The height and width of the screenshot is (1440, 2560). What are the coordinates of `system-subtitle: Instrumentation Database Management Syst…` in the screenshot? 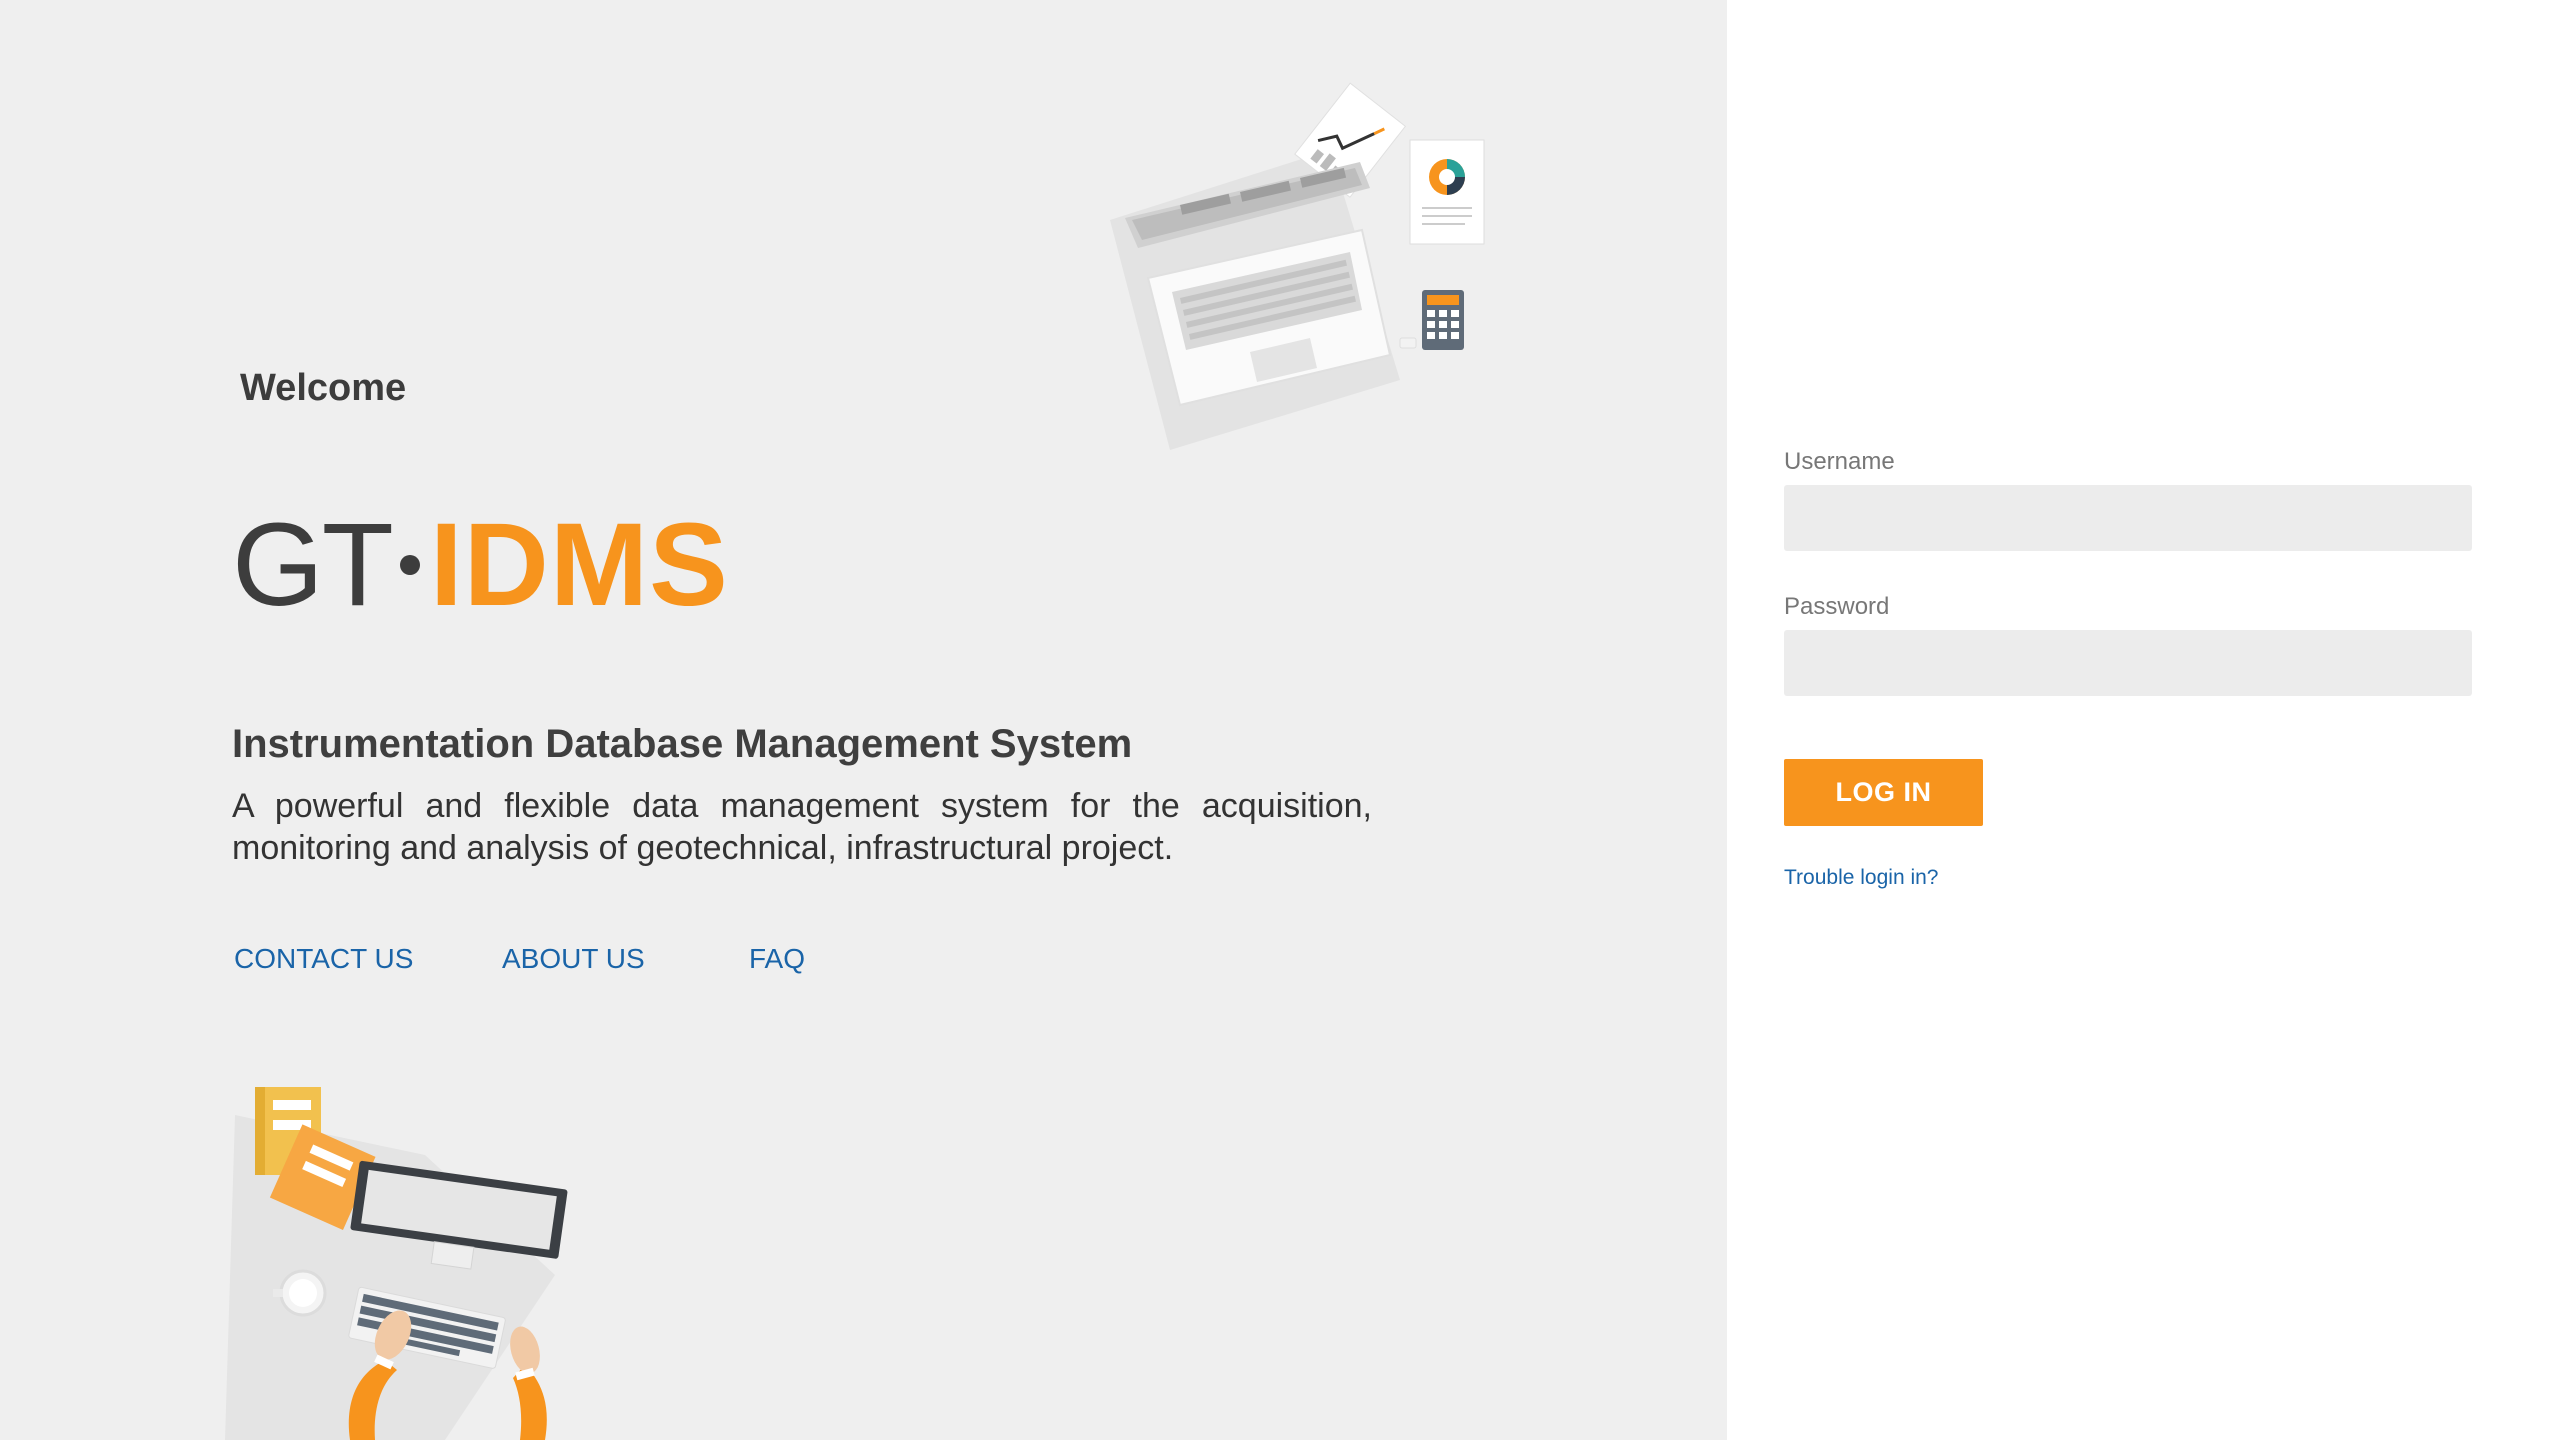 It's located at (682, 744).